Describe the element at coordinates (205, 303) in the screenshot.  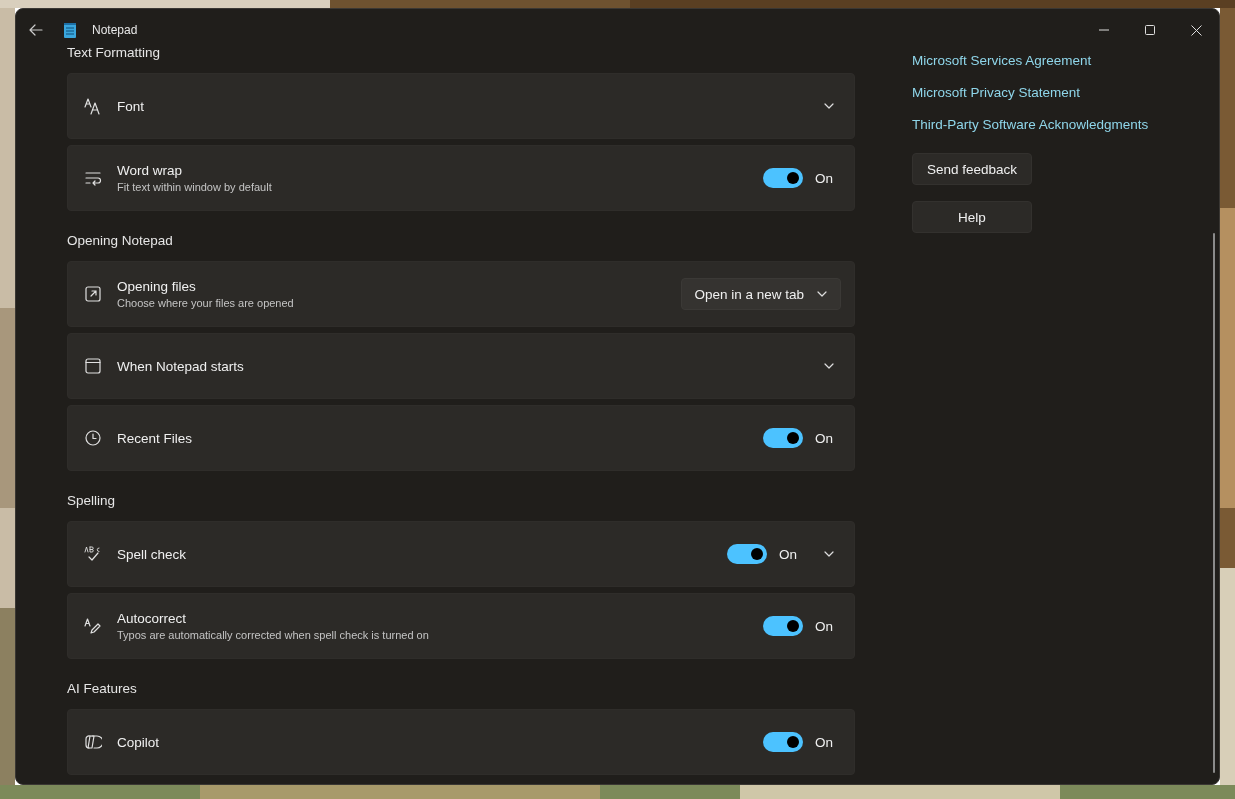
I see `setting-description: Choose where your files are opened` at that location.